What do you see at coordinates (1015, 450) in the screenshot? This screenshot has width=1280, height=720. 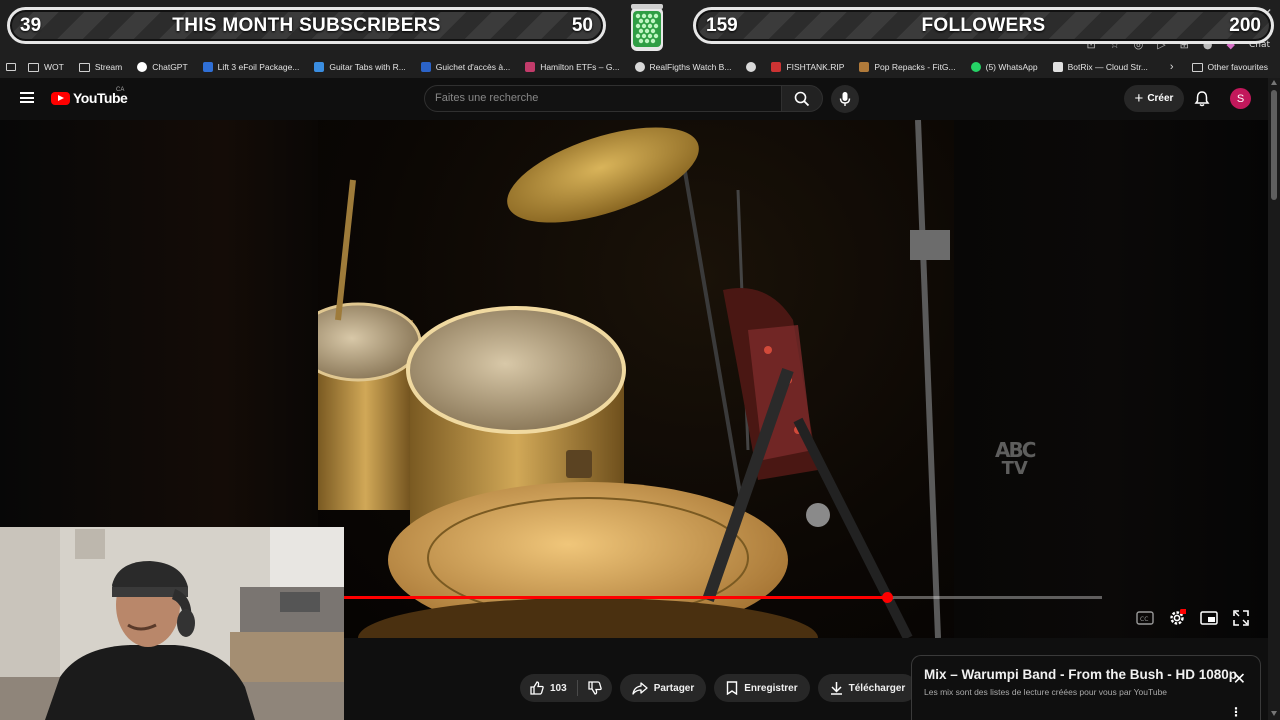 I see `watermark-top: ABC` at bounding box center [1015, 450].